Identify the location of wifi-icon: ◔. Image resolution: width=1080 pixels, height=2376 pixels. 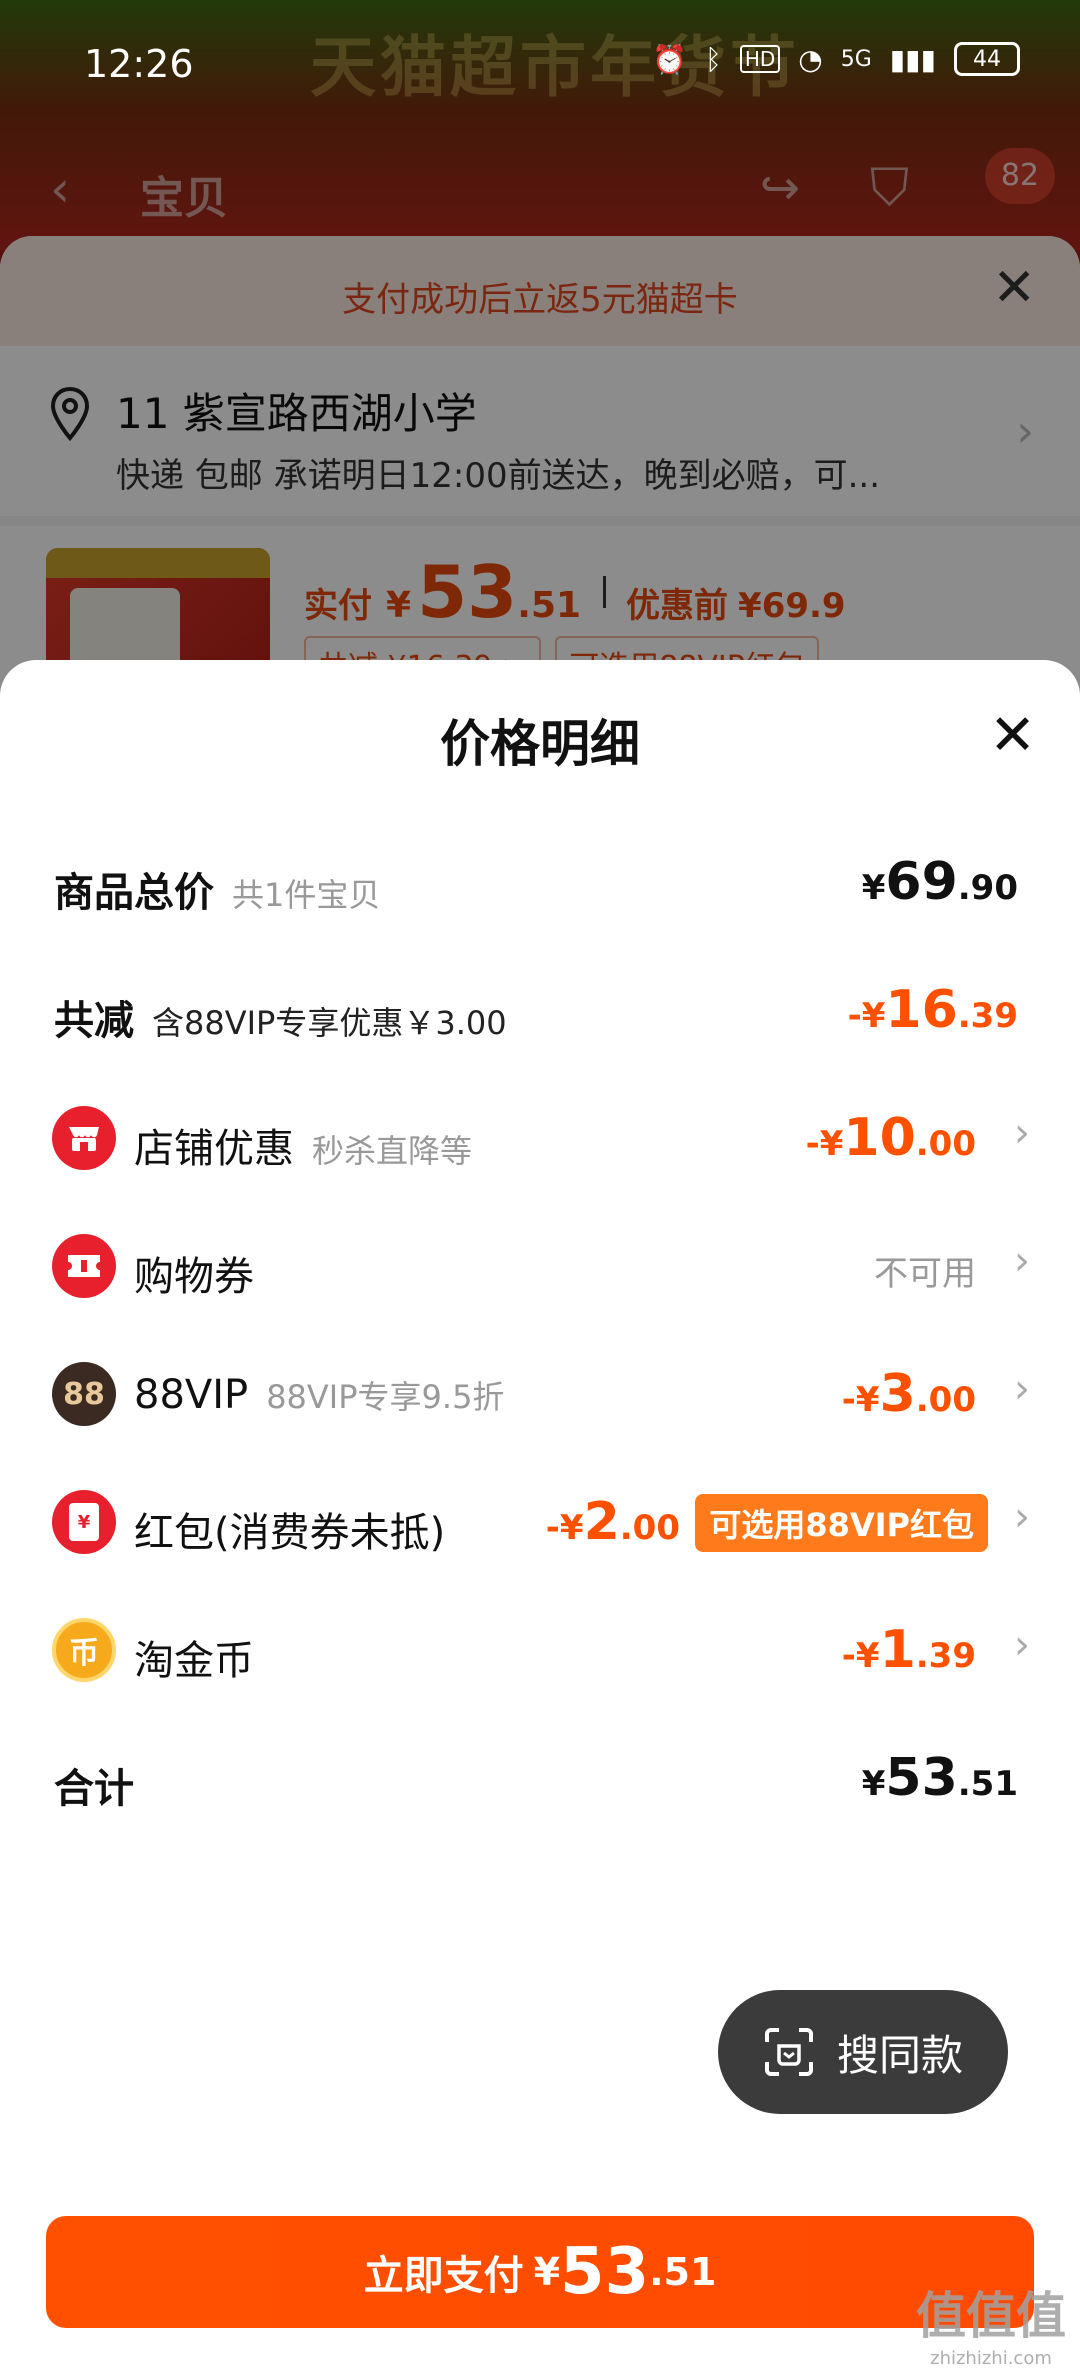
(810, 59).